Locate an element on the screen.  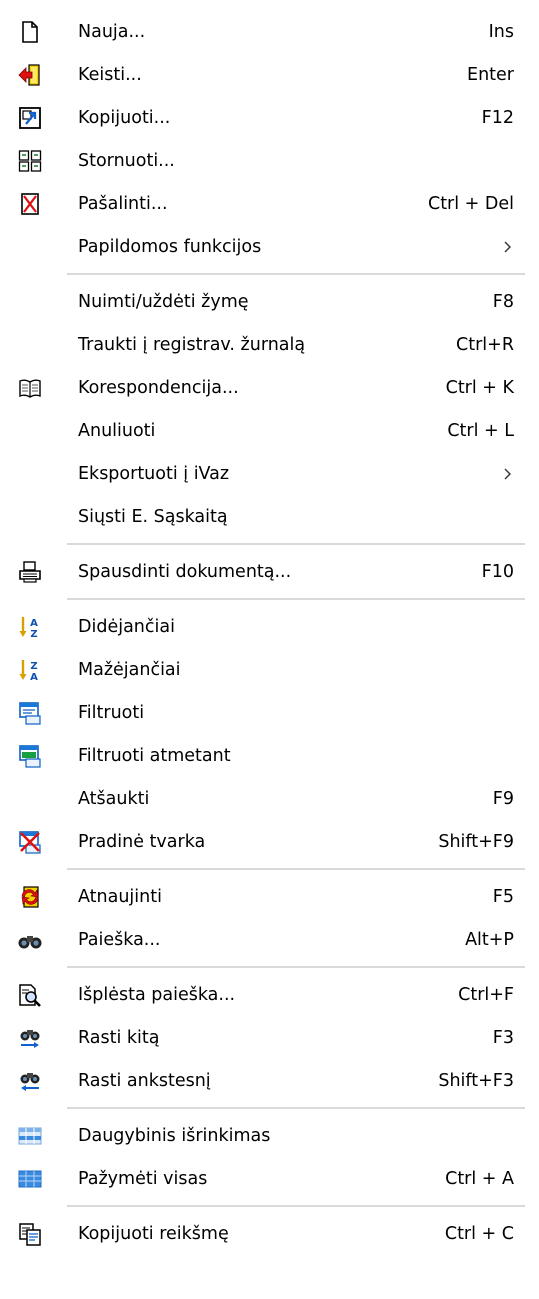
menu-item-shortcut: F5 is located at coordinates (503, 896).